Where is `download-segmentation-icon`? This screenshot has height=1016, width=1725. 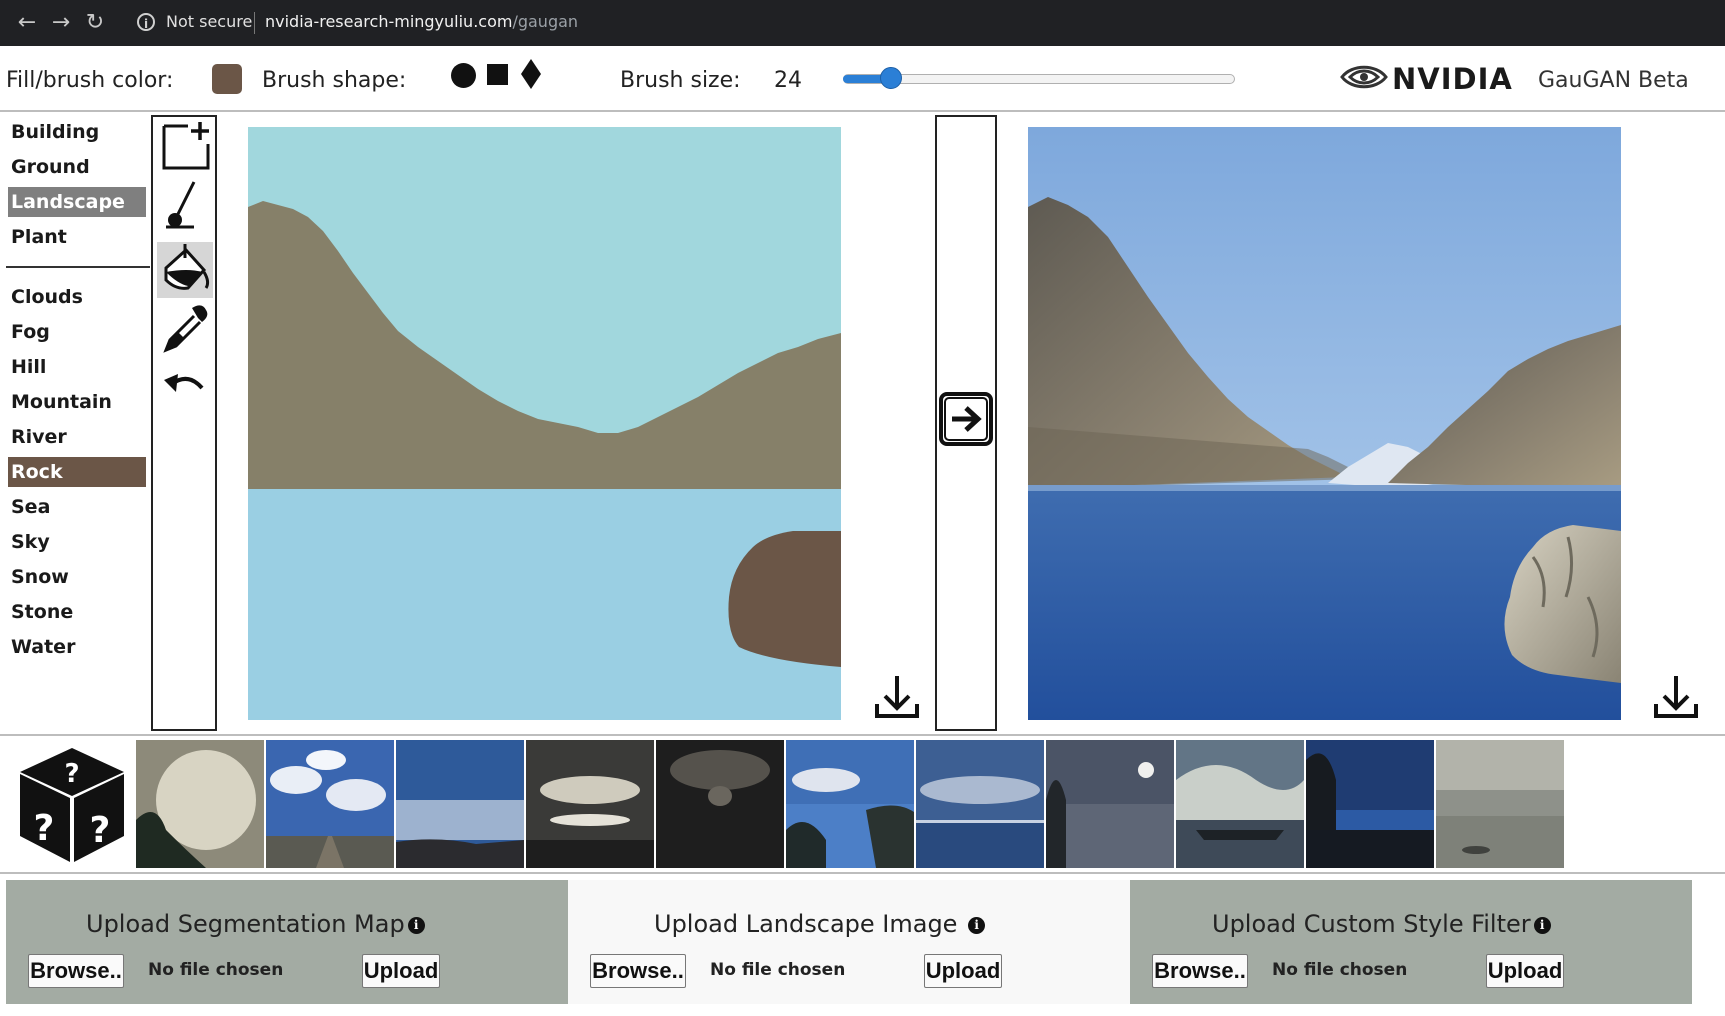
download-segmentation-icon is located at coordinates (897, 697).